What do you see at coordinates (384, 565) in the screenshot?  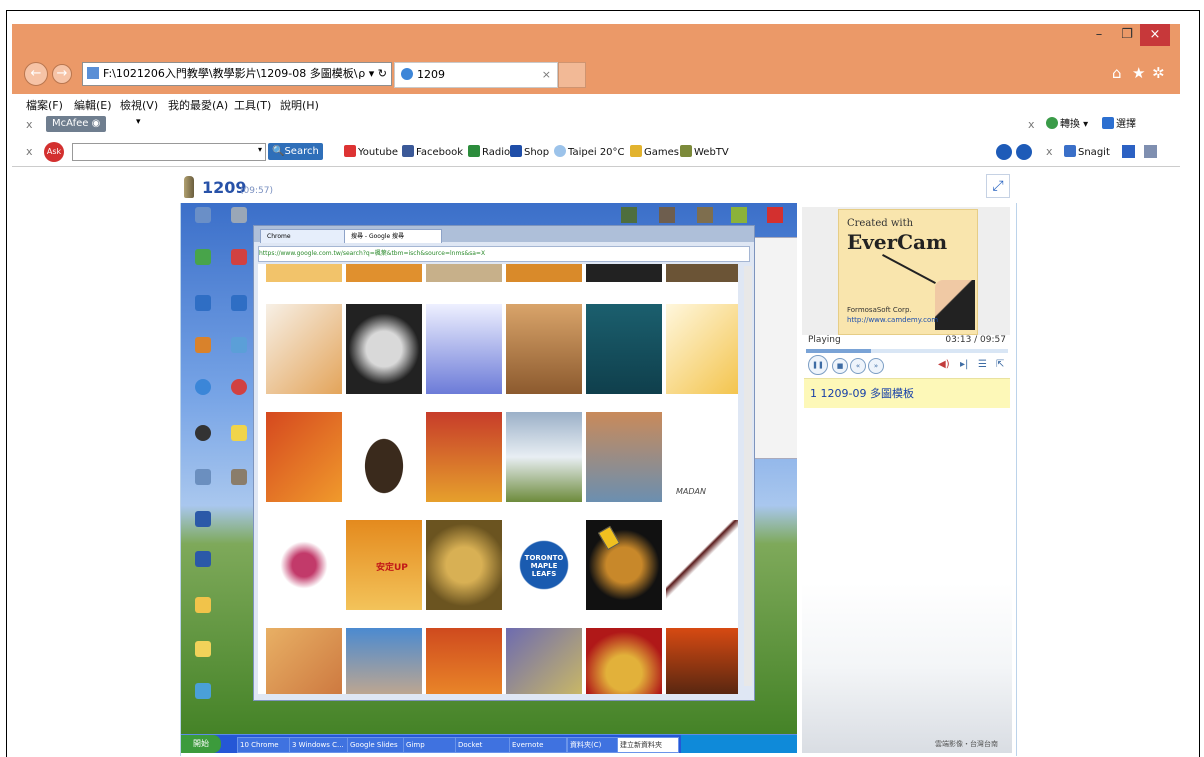 I see `image-result: 安定UP` at bounding box center [384, 565].